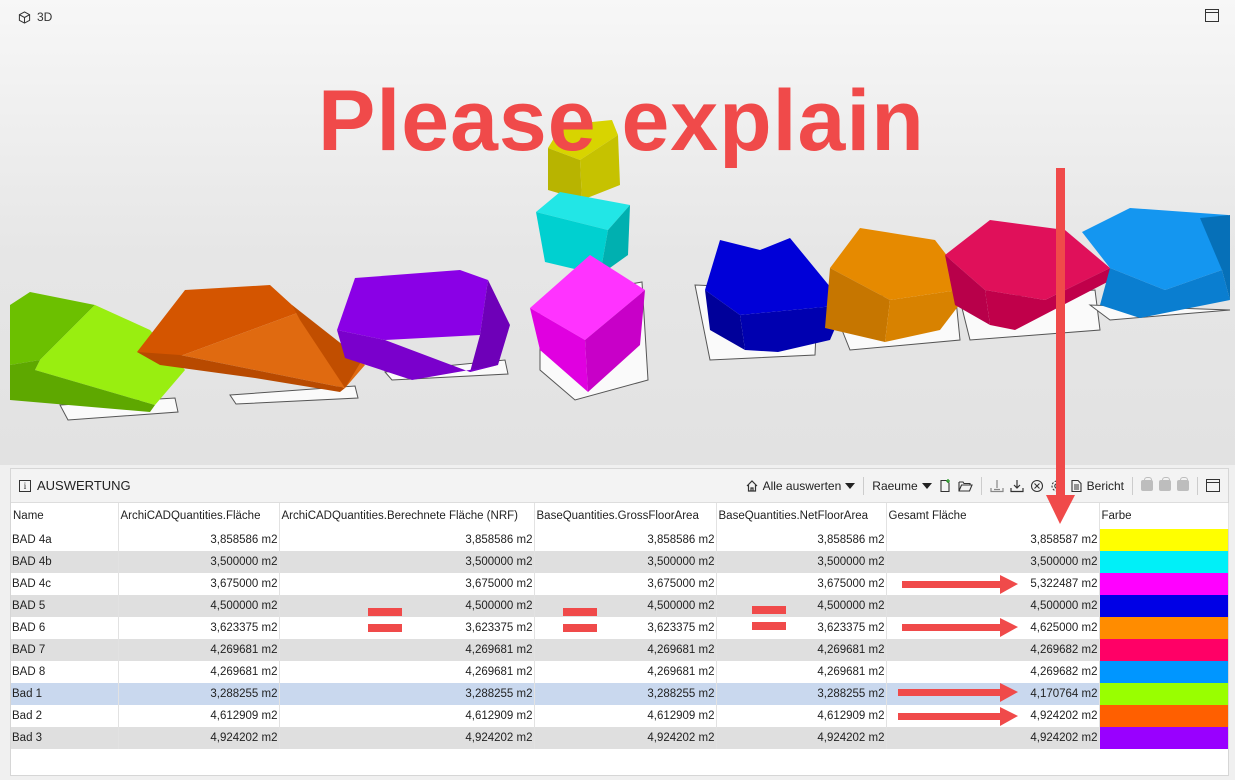 The height and width of the screenshot is (780, 1235). I want to click on column-header-farbe: Farbe, so click(1164, 516).